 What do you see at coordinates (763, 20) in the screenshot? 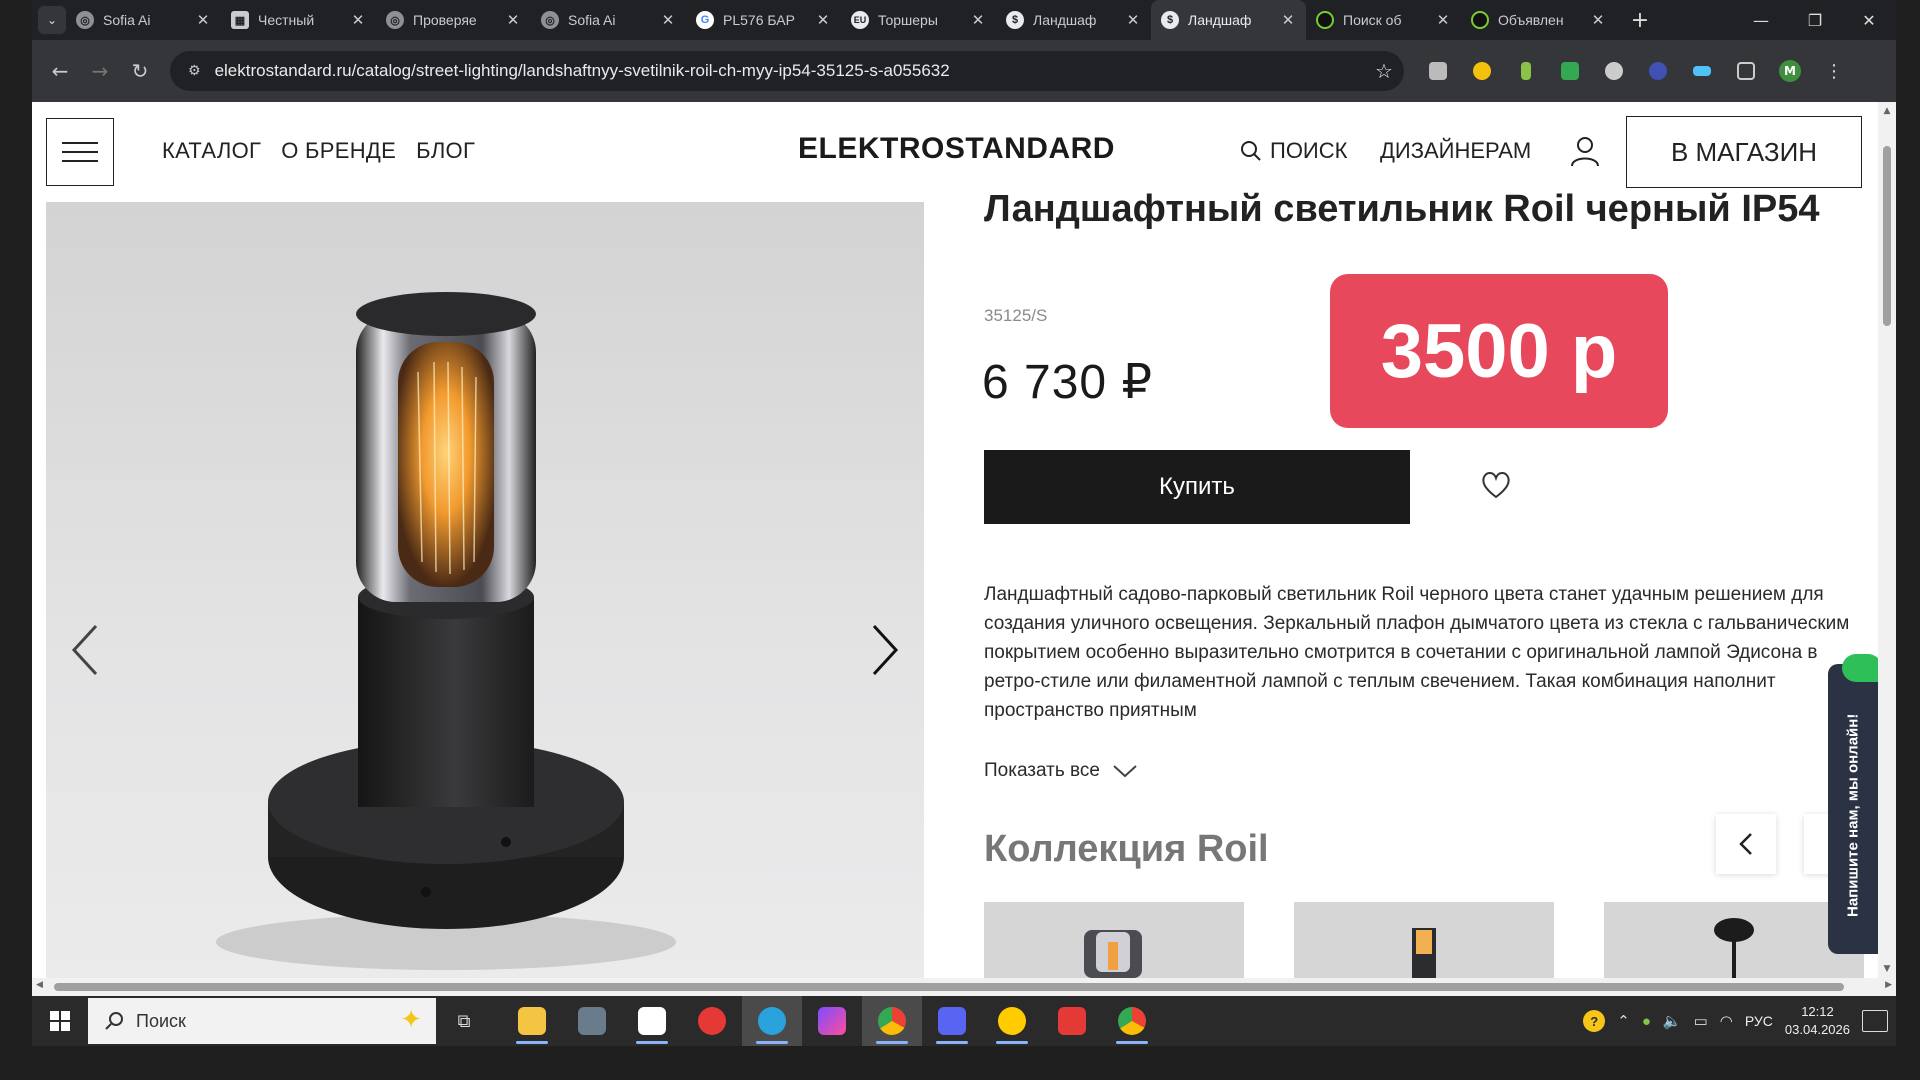
I see `browser-tab: G PL576 БАР ✕` at bounding box center [763, 20].